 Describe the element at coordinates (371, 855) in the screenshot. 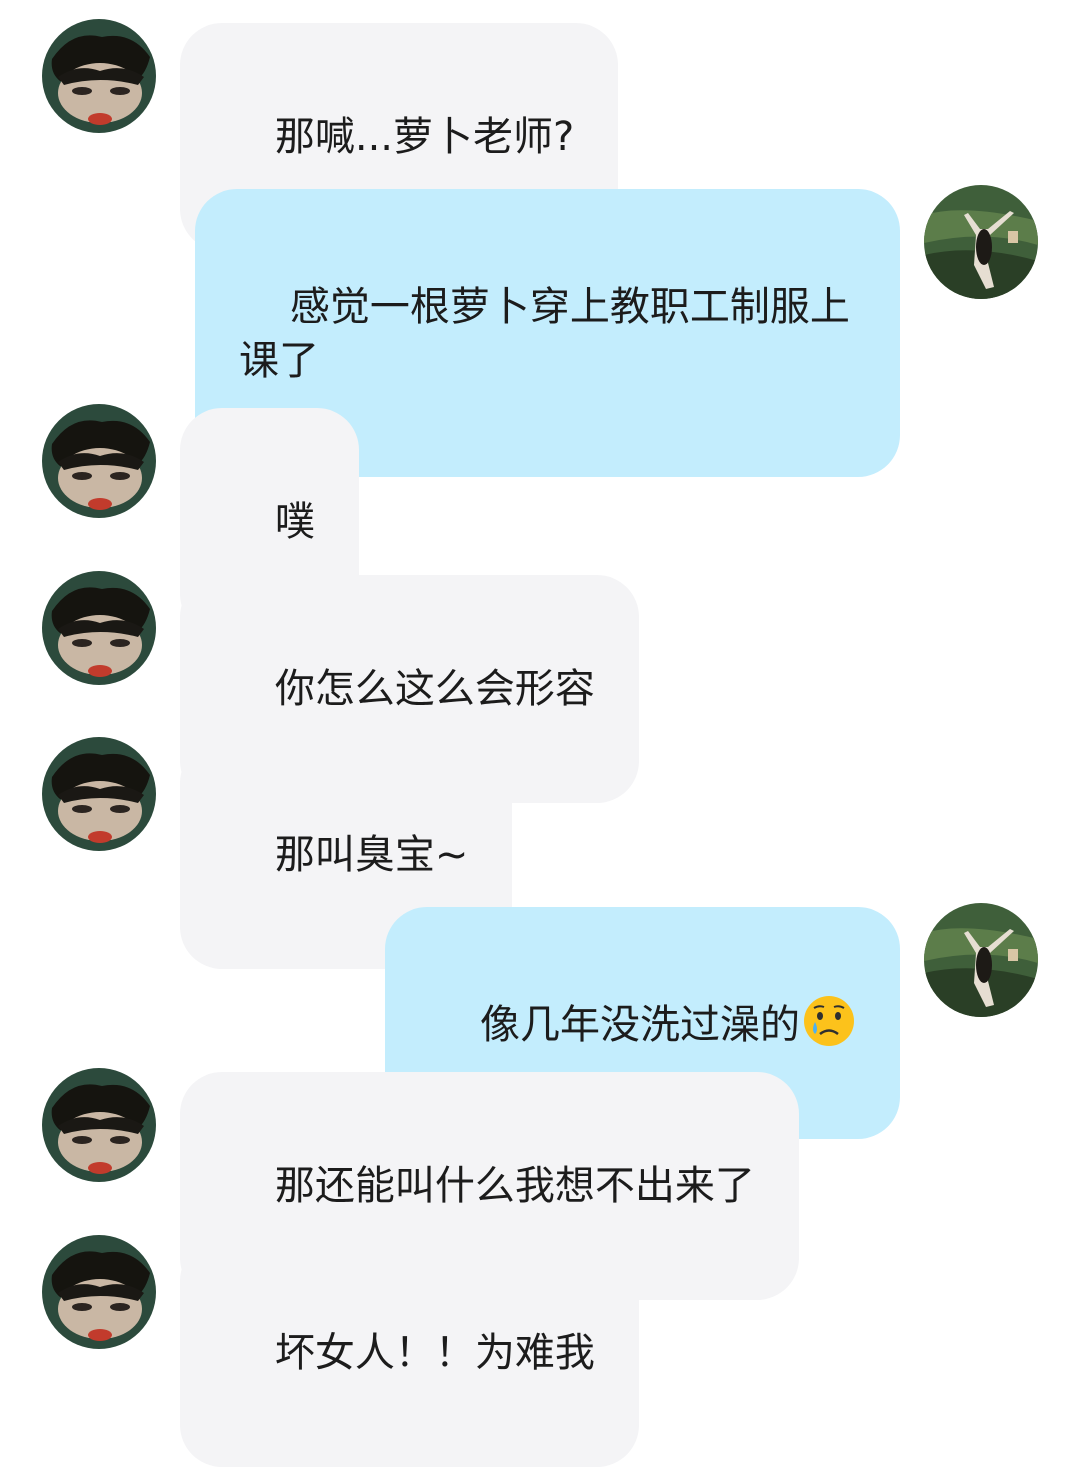

I see `message-text: 那叫臭宝~` at that location.